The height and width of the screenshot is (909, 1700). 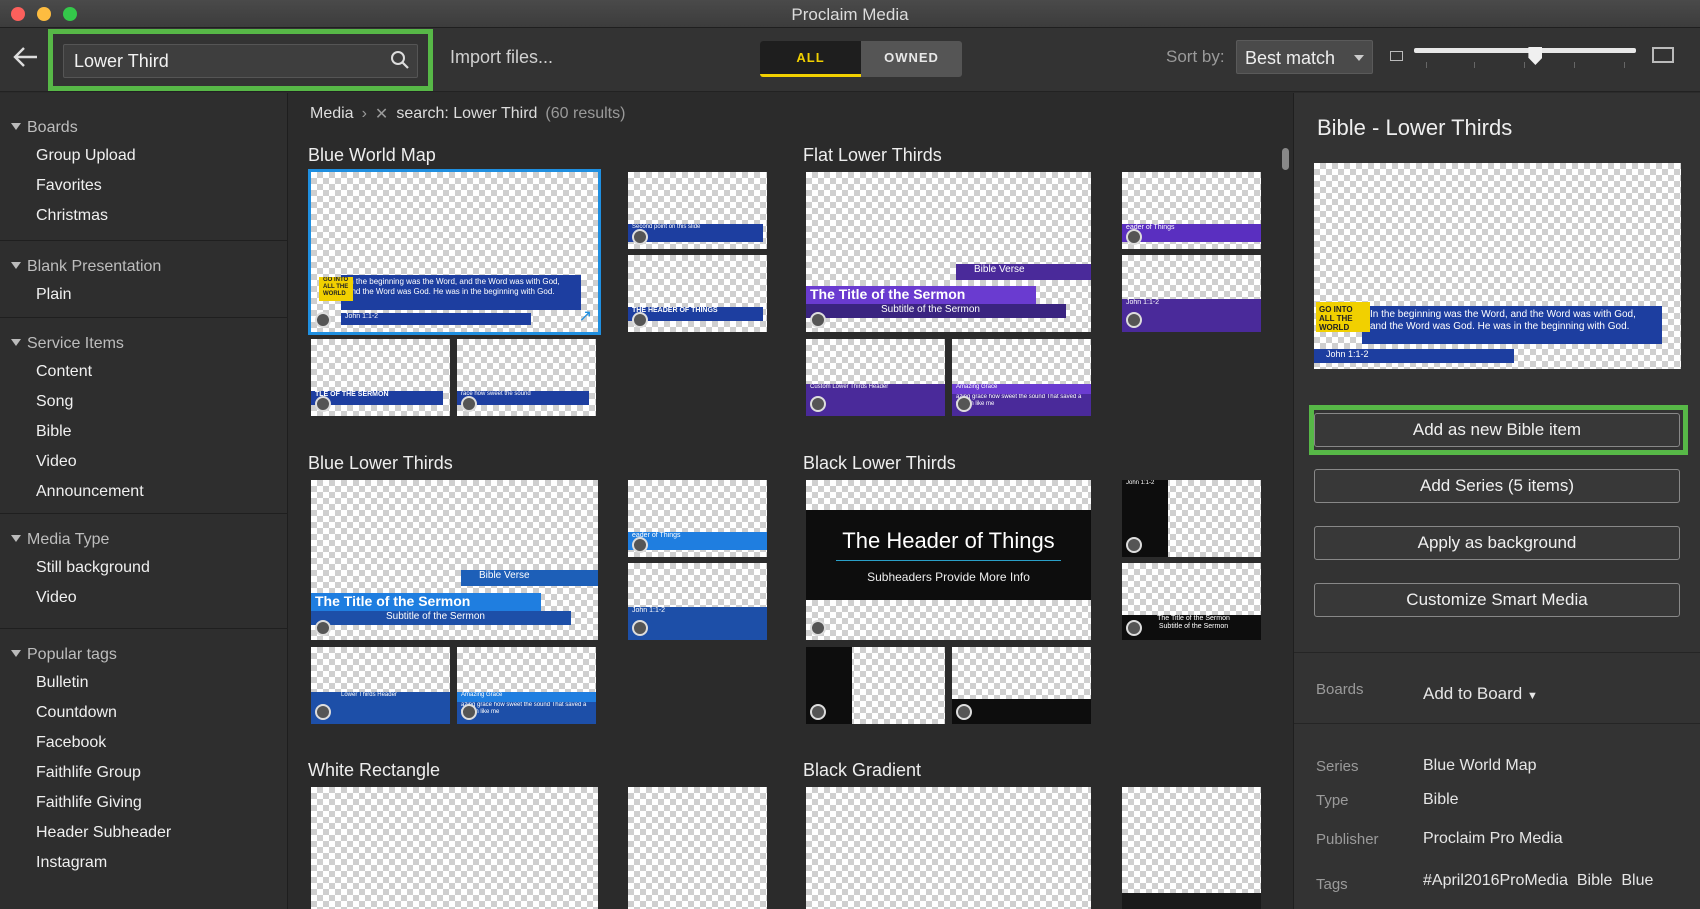 What do you see at coordinates (372, 155) in the screenshot?
I see `group-title: Blue World Map` at bounding box center [372, 155].